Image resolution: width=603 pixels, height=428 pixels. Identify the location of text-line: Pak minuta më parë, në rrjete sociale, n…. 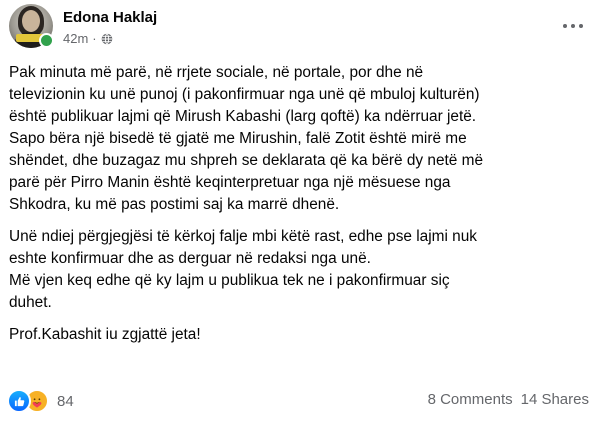
(216, 72).